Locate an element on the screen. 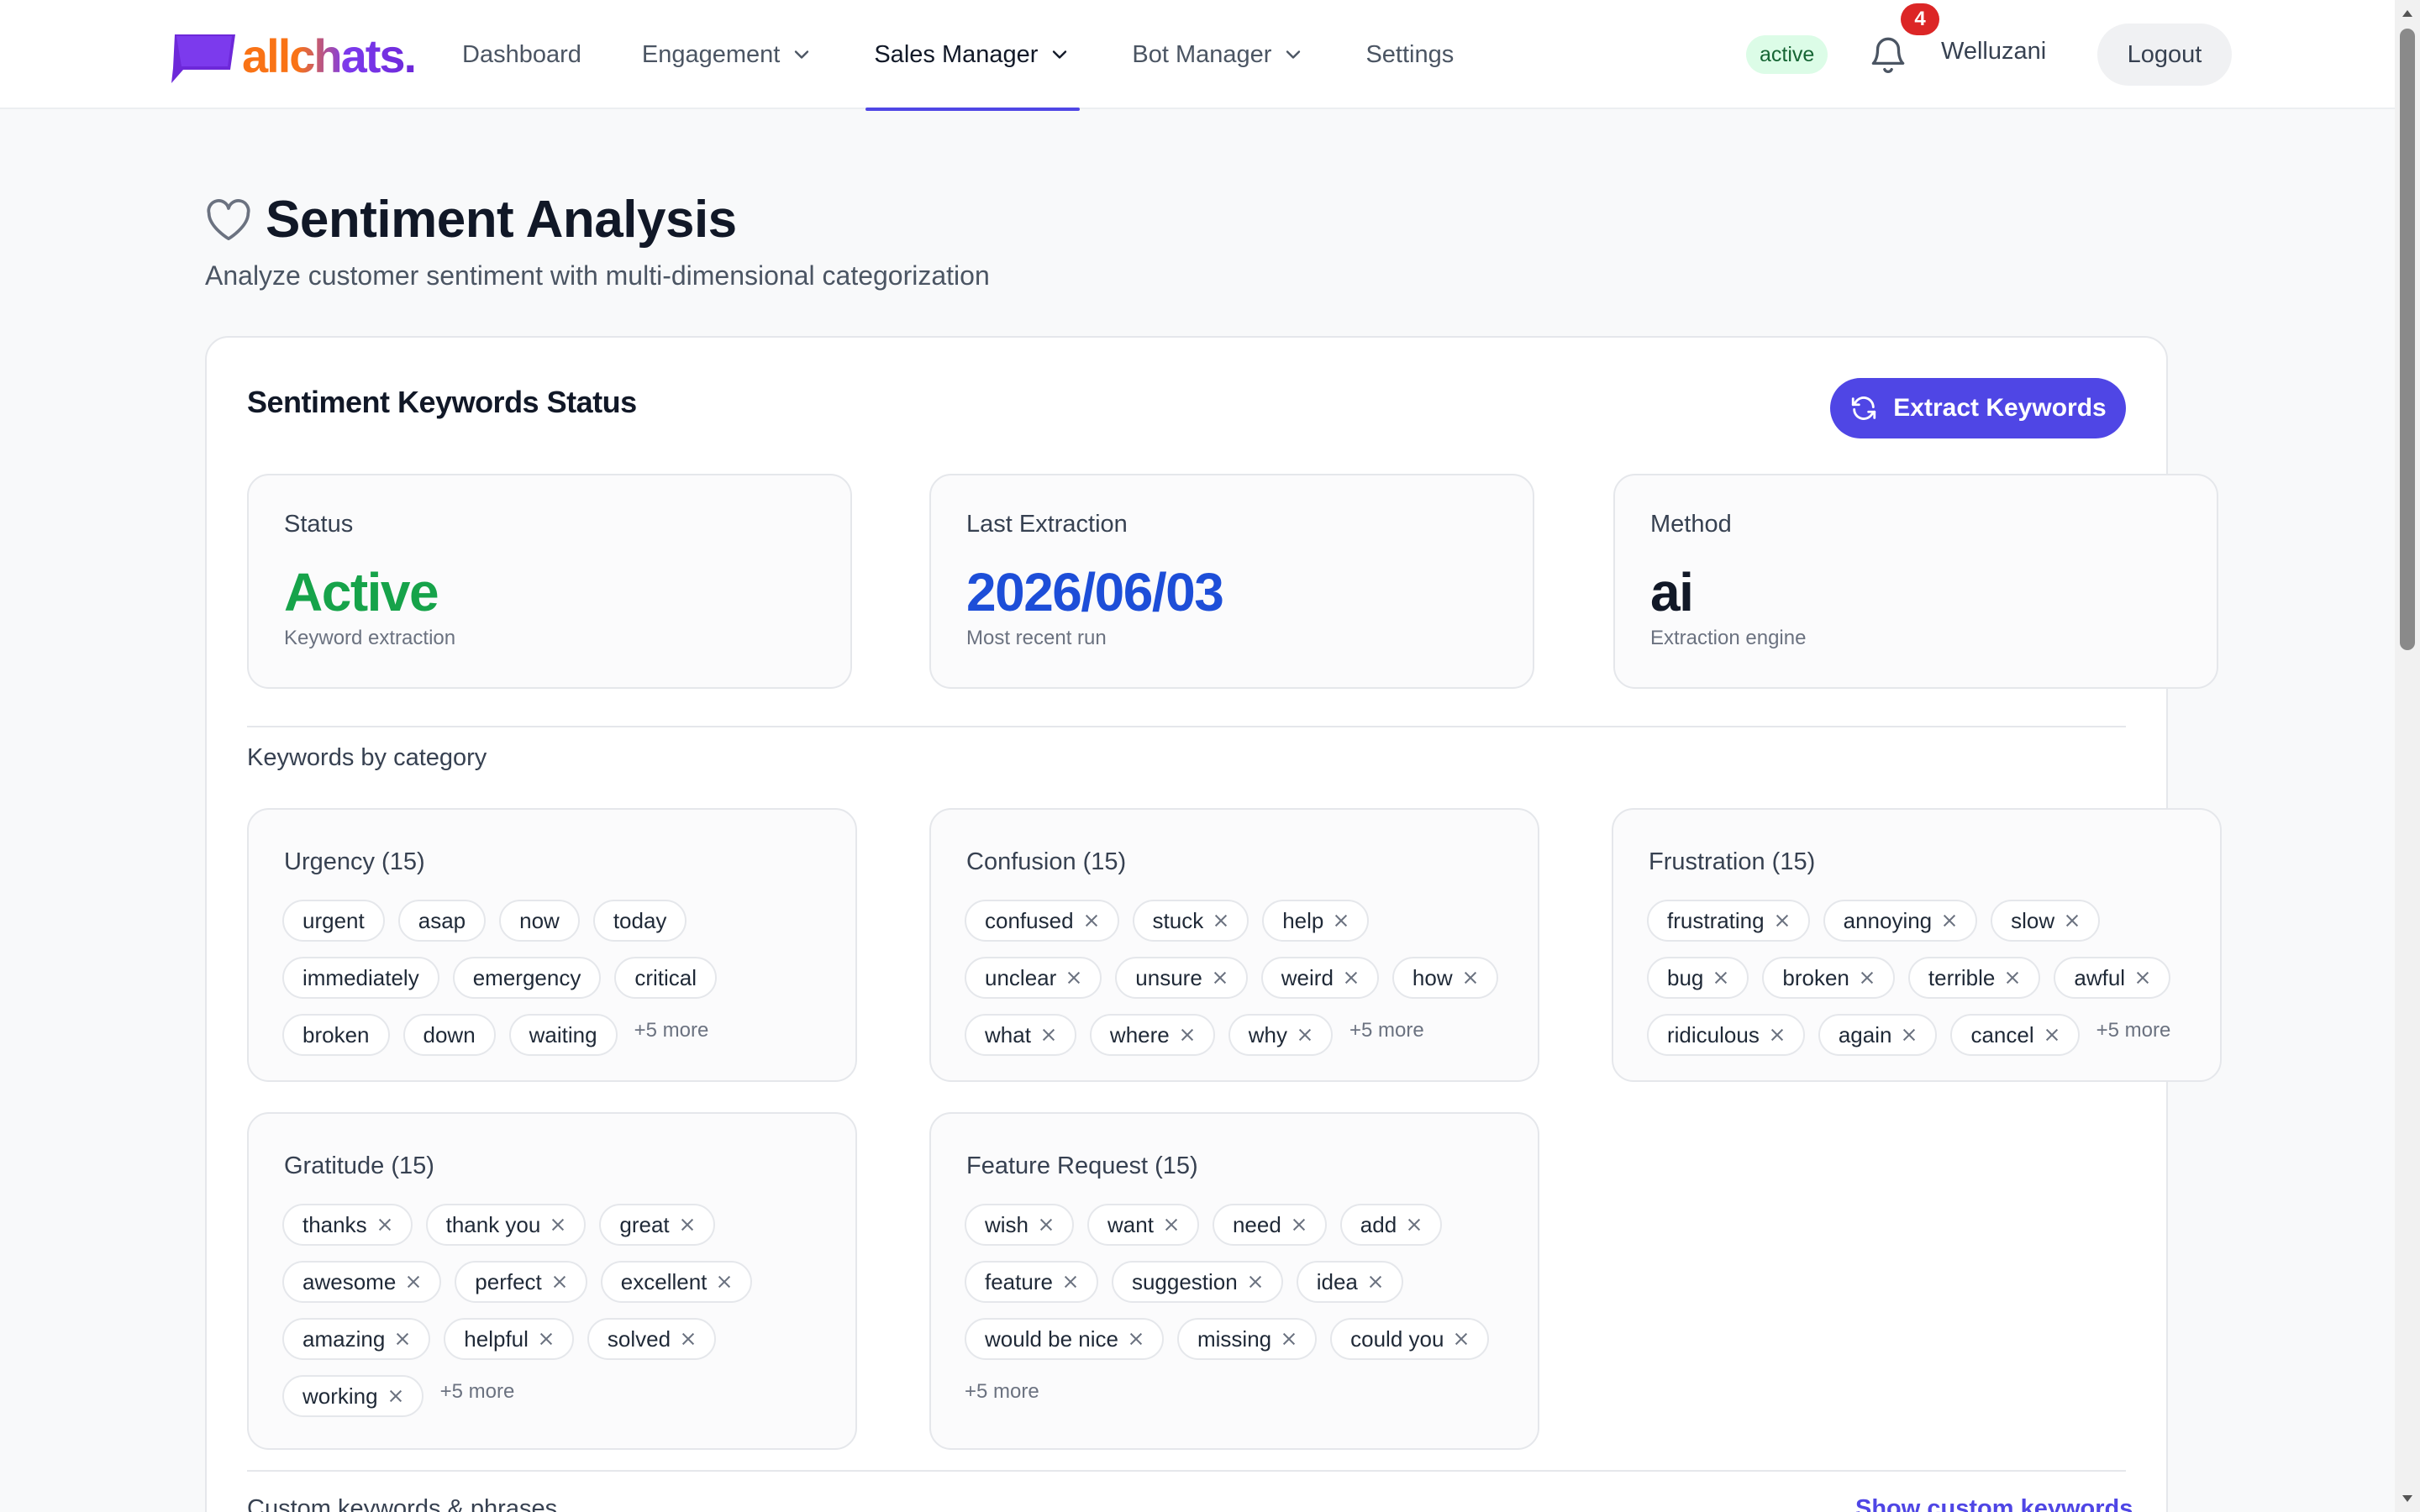  keyword-chip: terrible is located at coordinates (1974, 978).